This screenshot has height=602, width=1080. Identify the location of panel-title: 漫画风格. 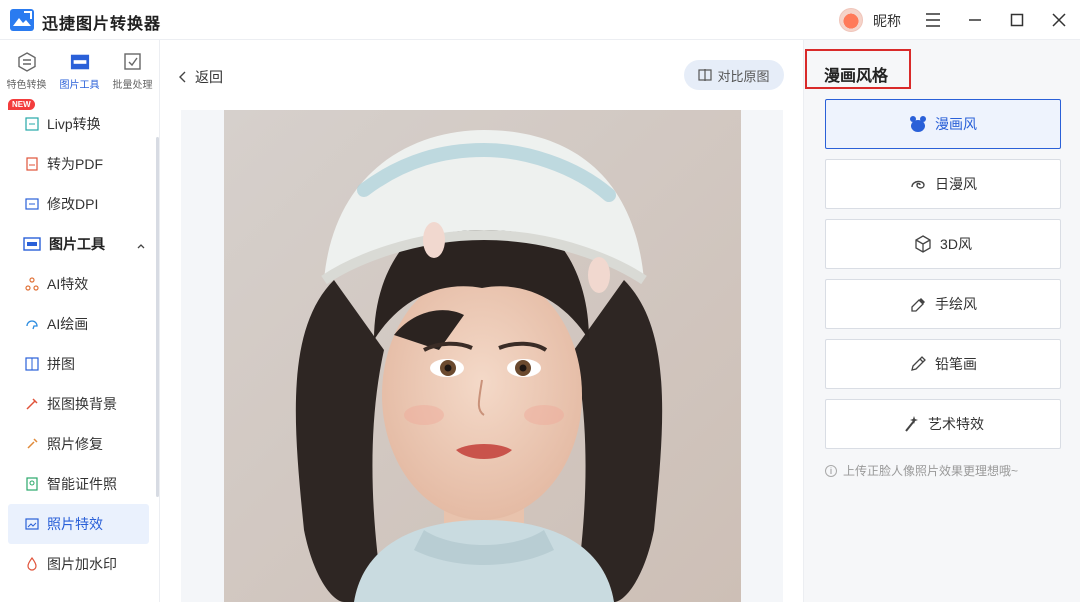
(856, 76).